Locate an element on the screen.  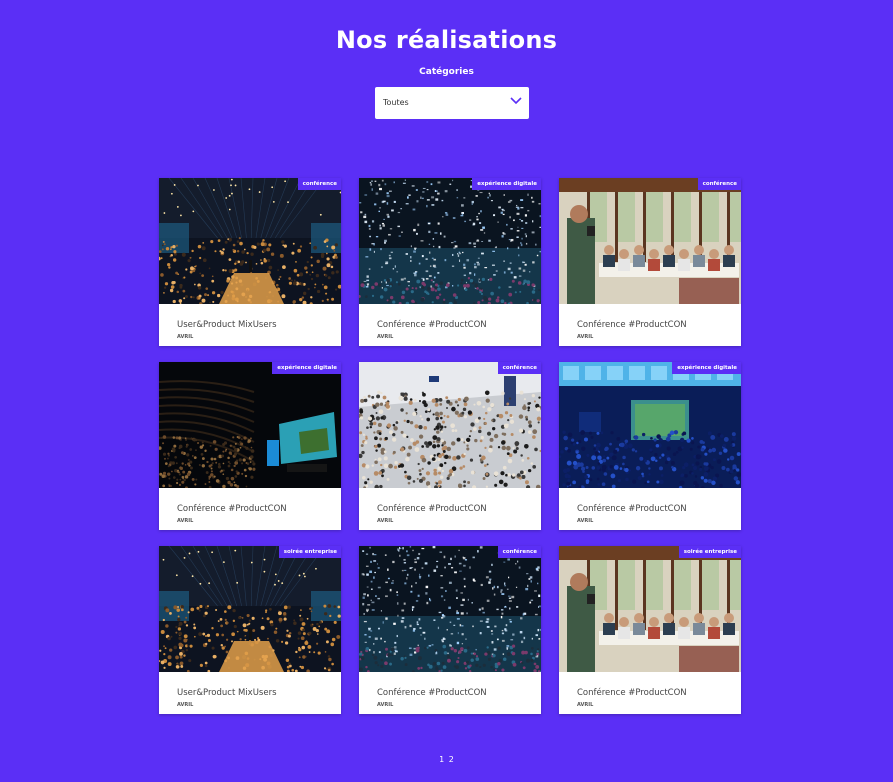
auditorium-screen-icon is located at coordinates (250, 425).